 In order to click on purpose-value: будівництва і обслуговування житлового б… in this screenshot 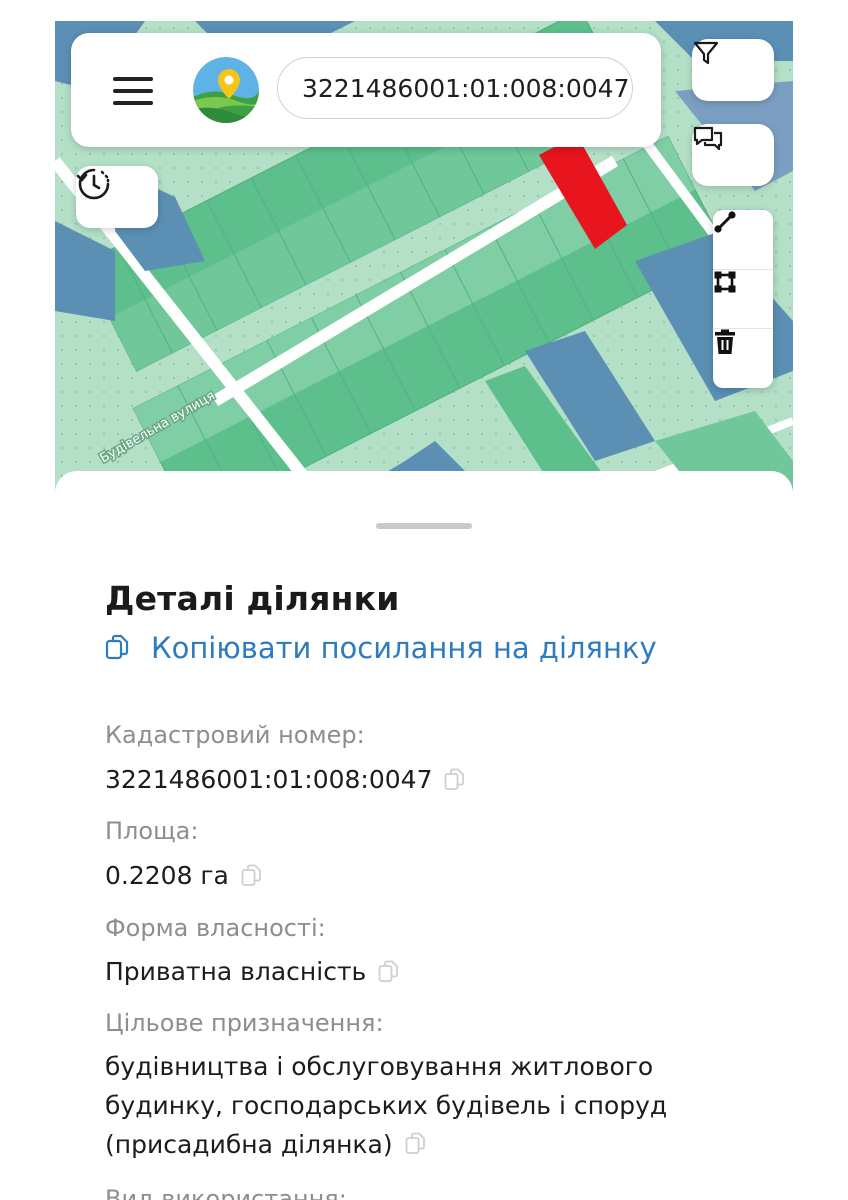, I will do `click(386, 1105)`.